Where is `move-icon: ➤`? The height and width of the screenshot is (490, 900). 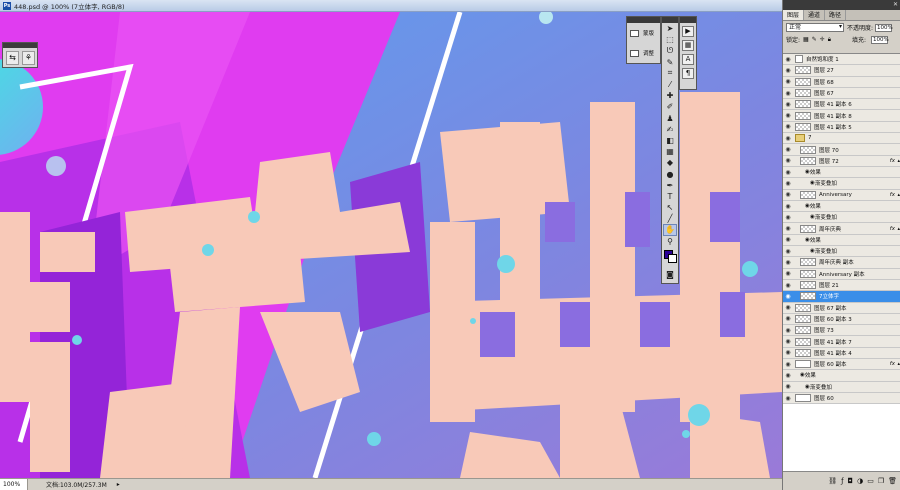
move-icon: ➤ is located at coordinates (670, 28).